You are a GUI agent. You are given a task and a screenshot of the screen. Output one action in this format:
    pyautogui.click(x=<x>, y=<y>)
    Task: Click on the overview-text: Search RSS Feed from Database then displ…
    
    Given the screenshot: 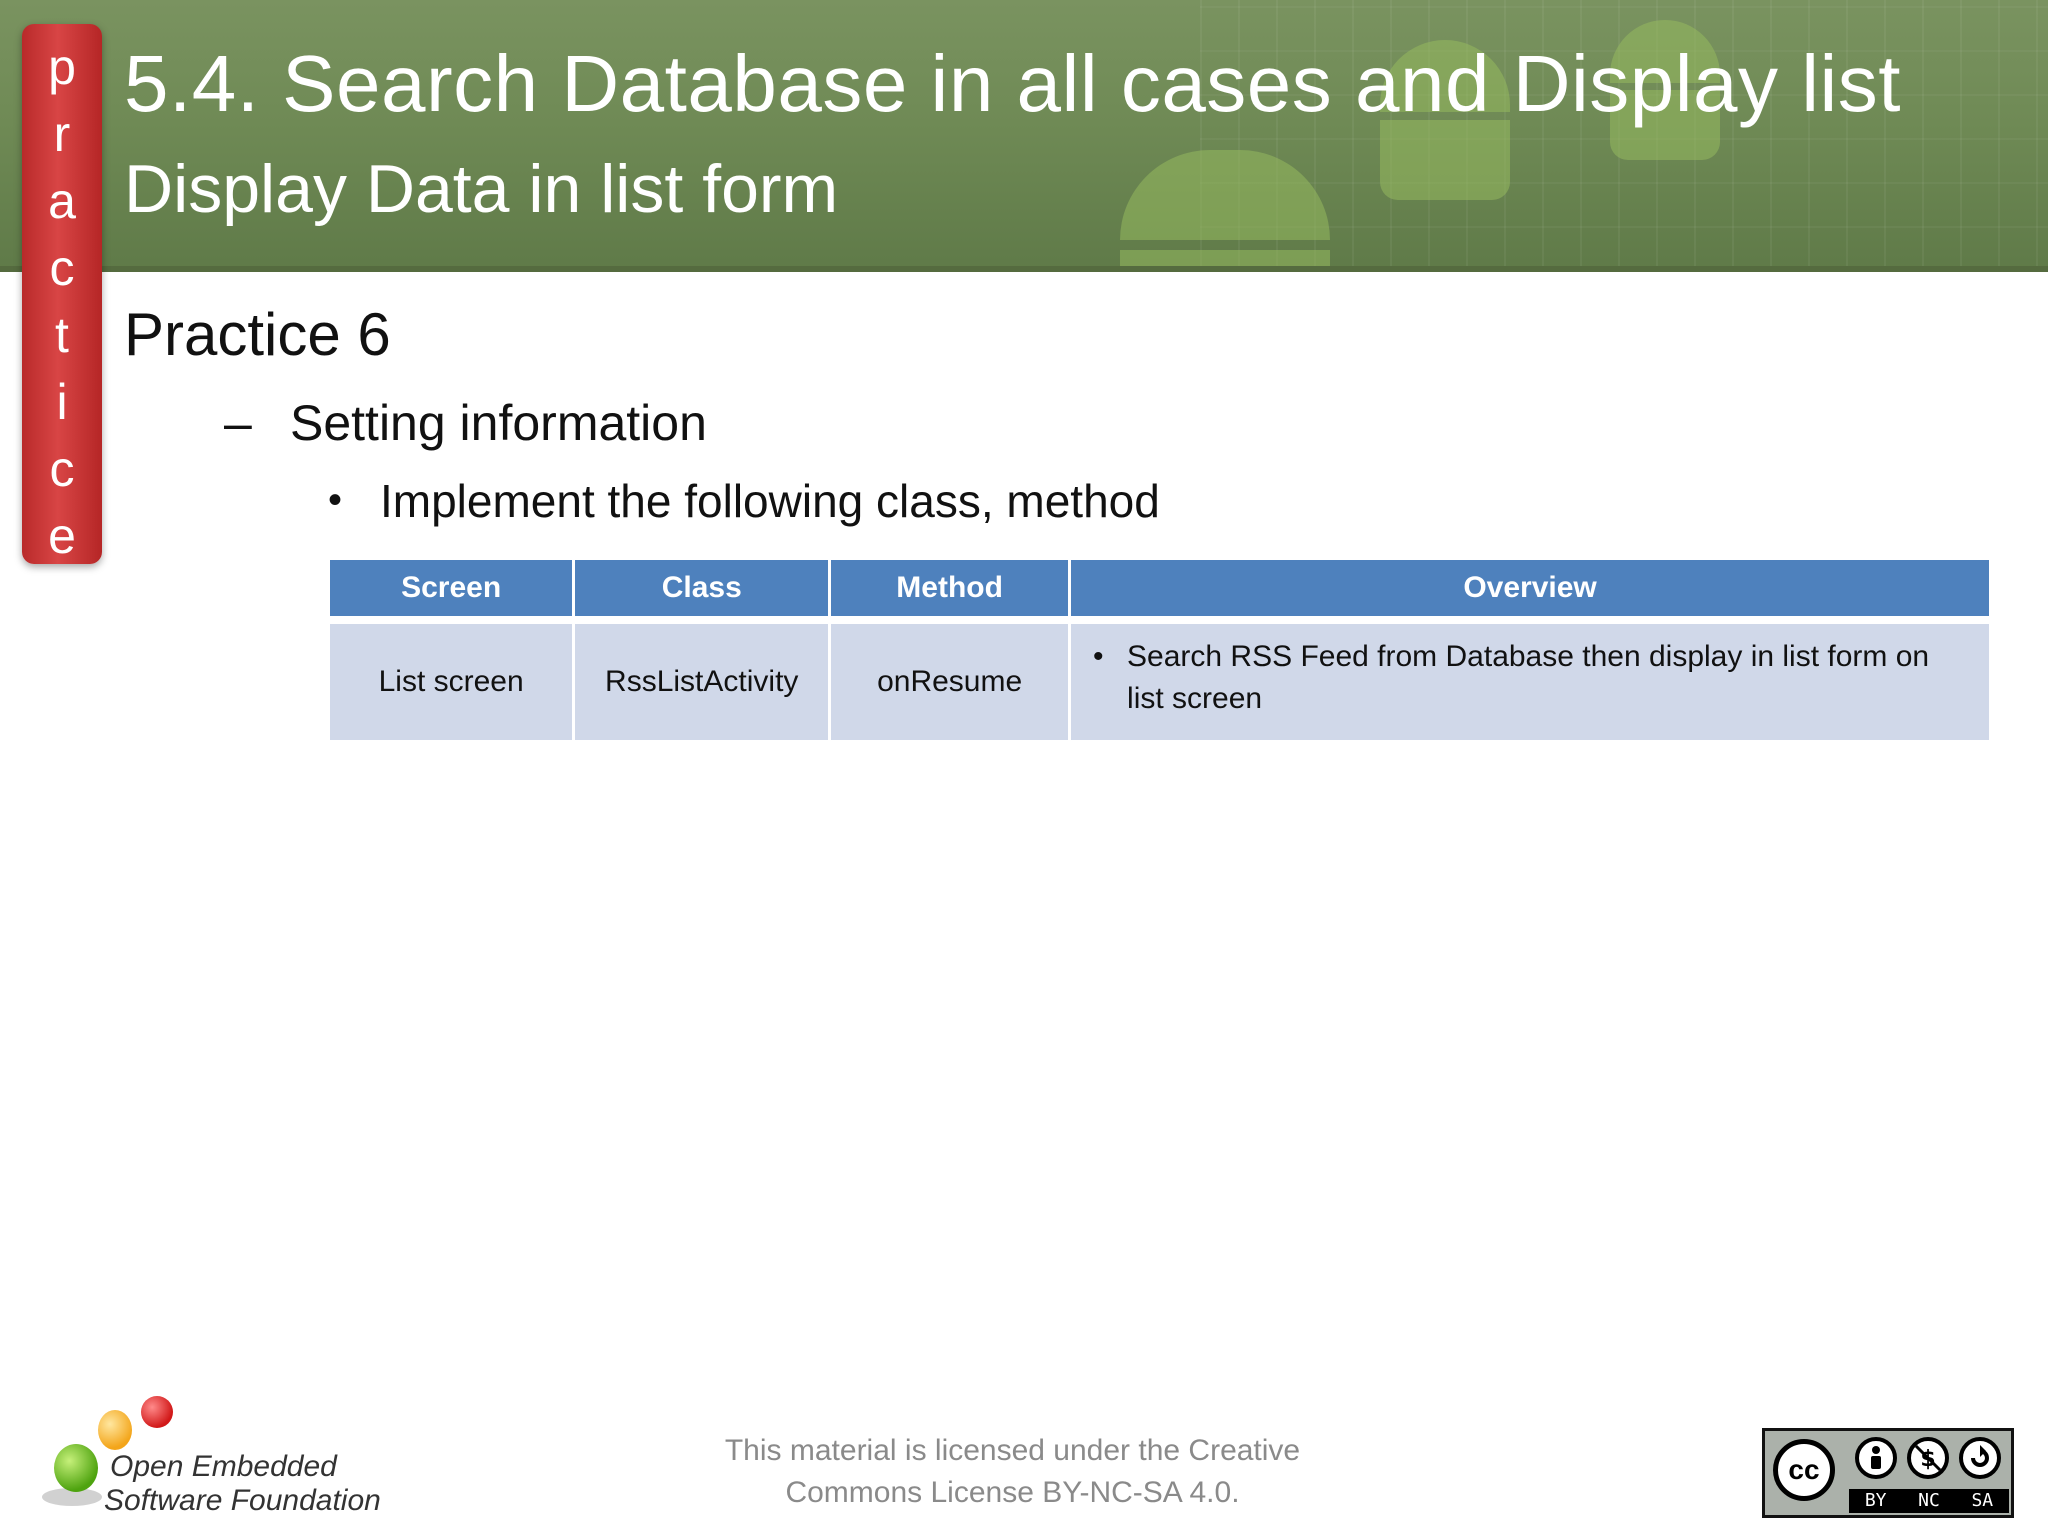 What is the action you would take?
    pyautogui.click(x=1528, y=677)
    